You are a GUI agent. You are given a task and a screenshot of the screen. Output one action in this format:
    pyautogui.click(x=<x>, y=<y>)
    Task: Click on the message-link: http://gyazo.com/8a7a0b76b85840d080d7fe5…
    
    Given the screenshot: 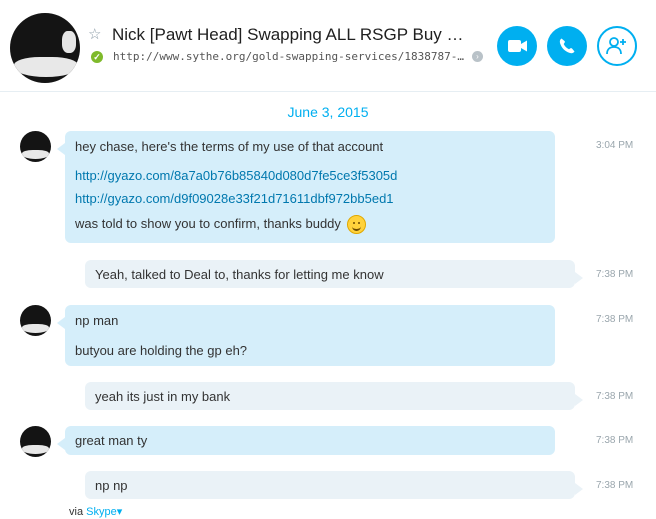 What is the action you would take?
    pyautogui.click(x=236, y=175)
    